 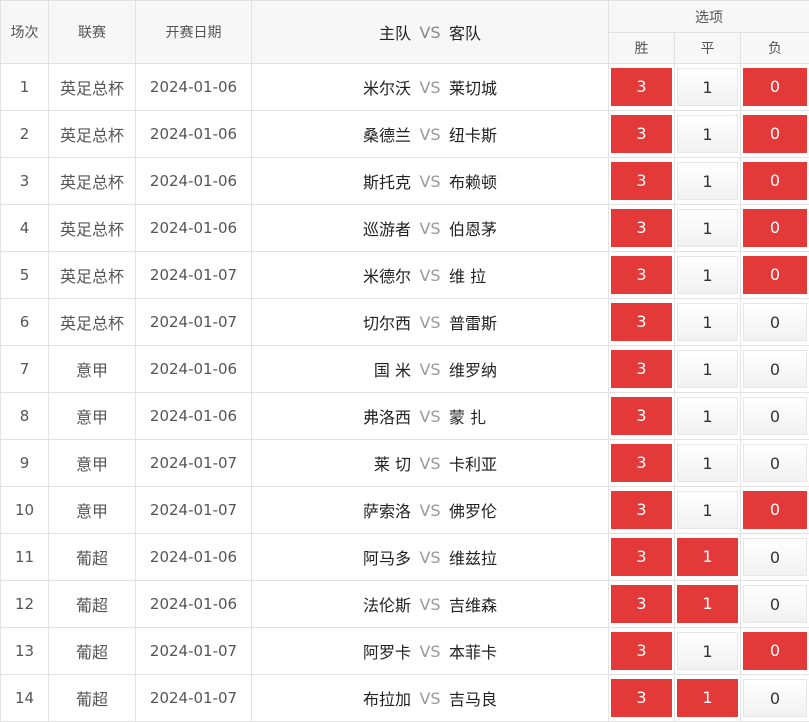 I want to click on match-number: 2, so click(x=25, y=134).